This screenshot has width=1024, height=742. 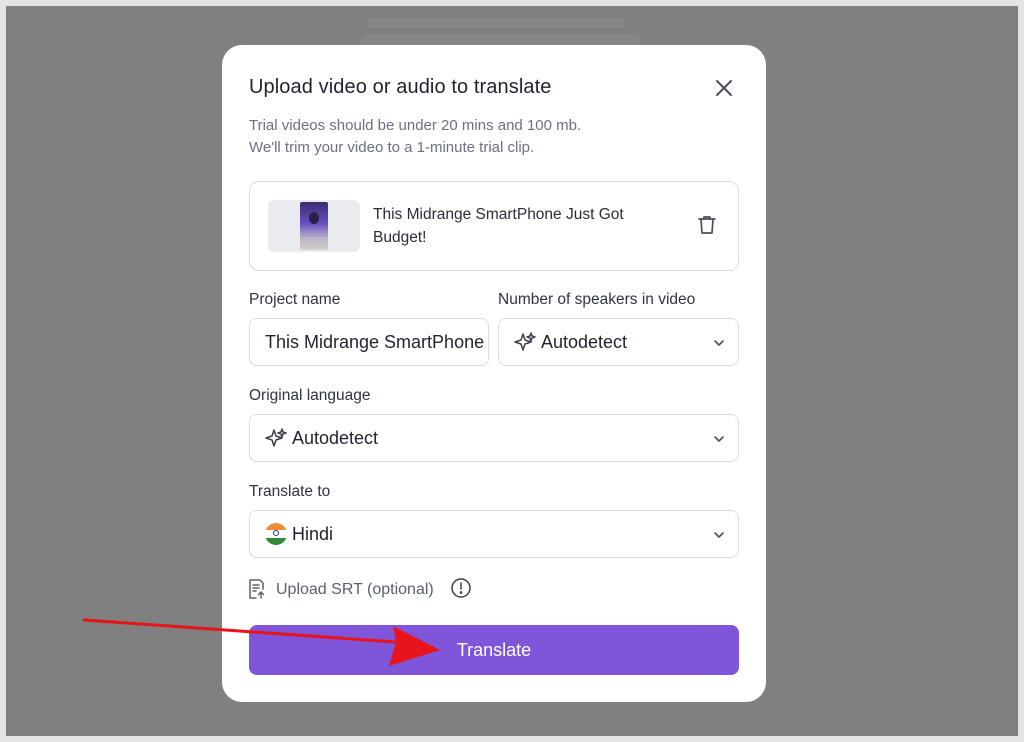 What do you see at coordinates (276, 534) in the screenshot?
I see `india-flag-icon` at bounding box center [276, 534].